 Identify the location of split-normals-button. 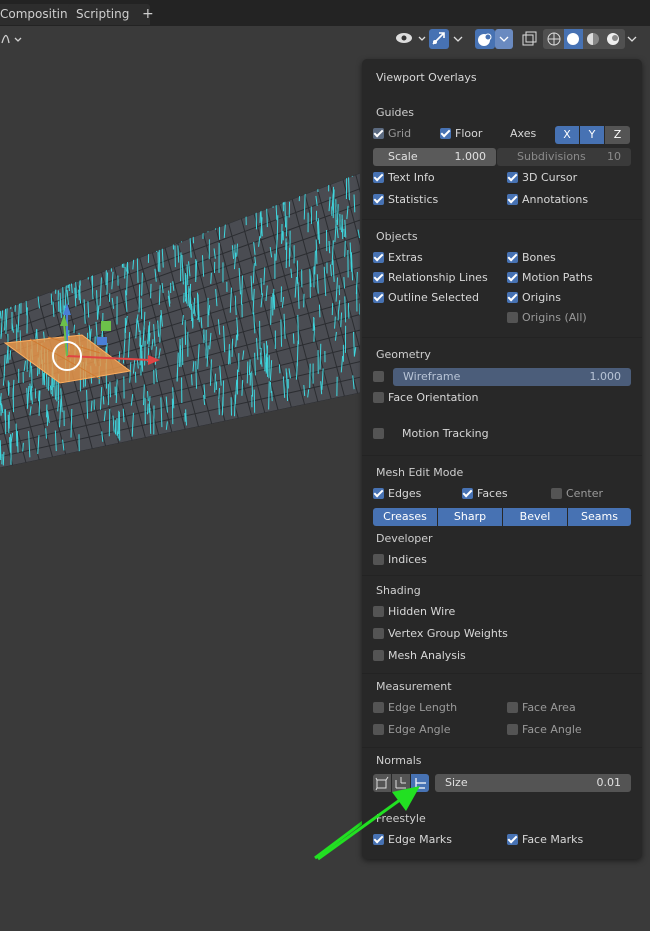
(401, 783).